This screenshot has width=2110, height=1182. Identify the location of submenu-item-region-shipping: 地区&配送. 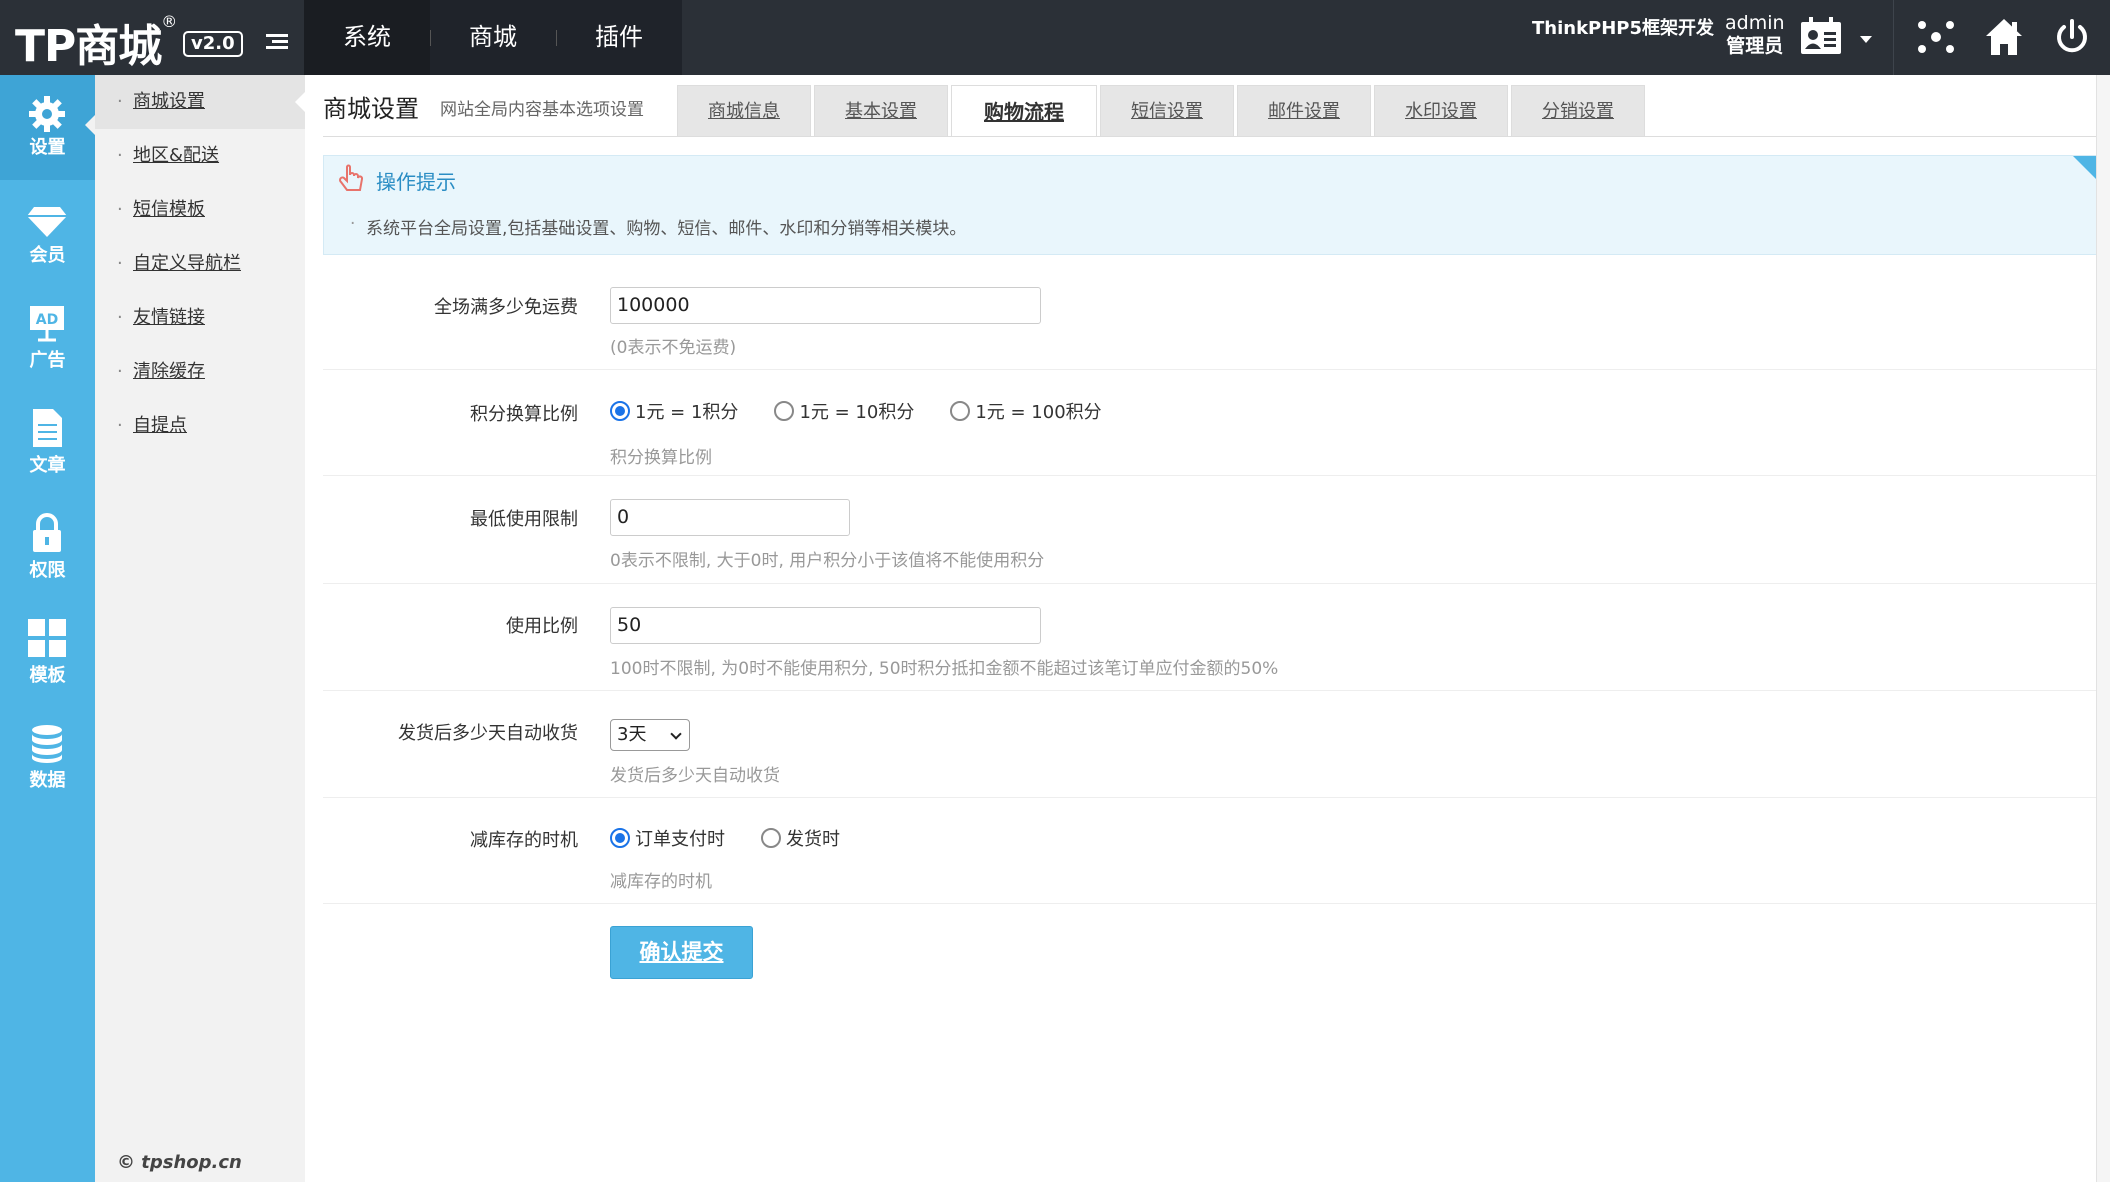
(200, 156).